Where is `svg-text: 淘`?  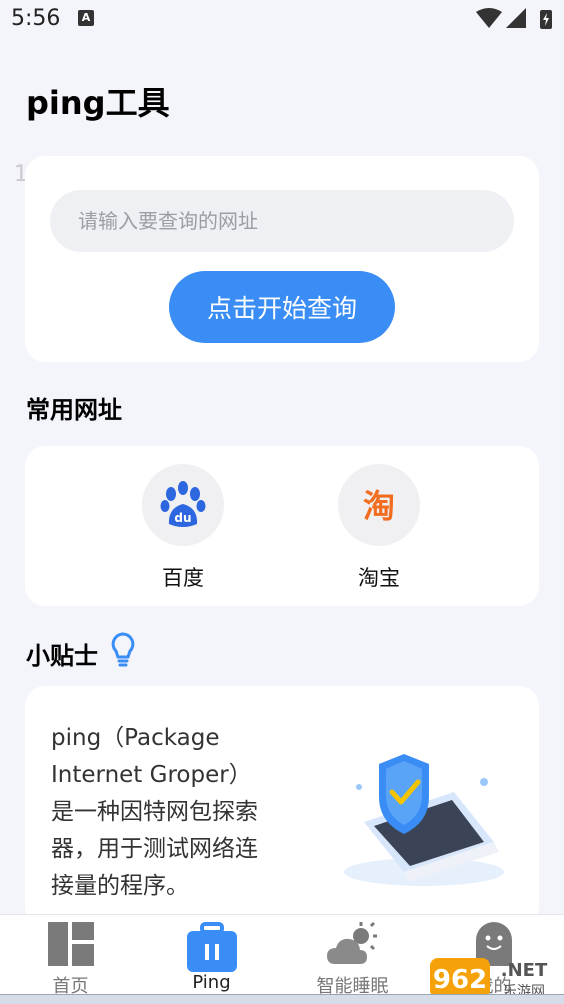
svg-text: 淘 is located at coordinates (379, 506).